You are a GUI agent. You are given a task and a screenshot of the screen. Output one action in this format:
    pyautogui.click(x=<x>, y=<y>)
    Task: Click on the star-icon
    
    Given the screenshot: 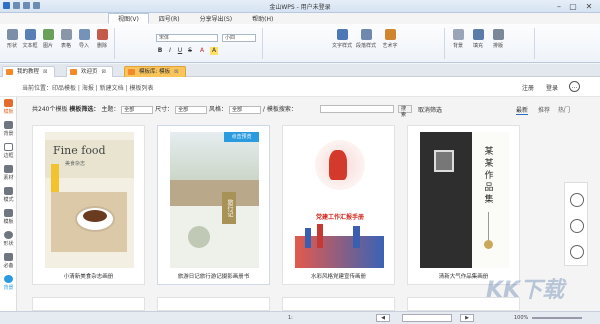 What is the action you would take?
    pyautogui.click(x=8, y=257)
    